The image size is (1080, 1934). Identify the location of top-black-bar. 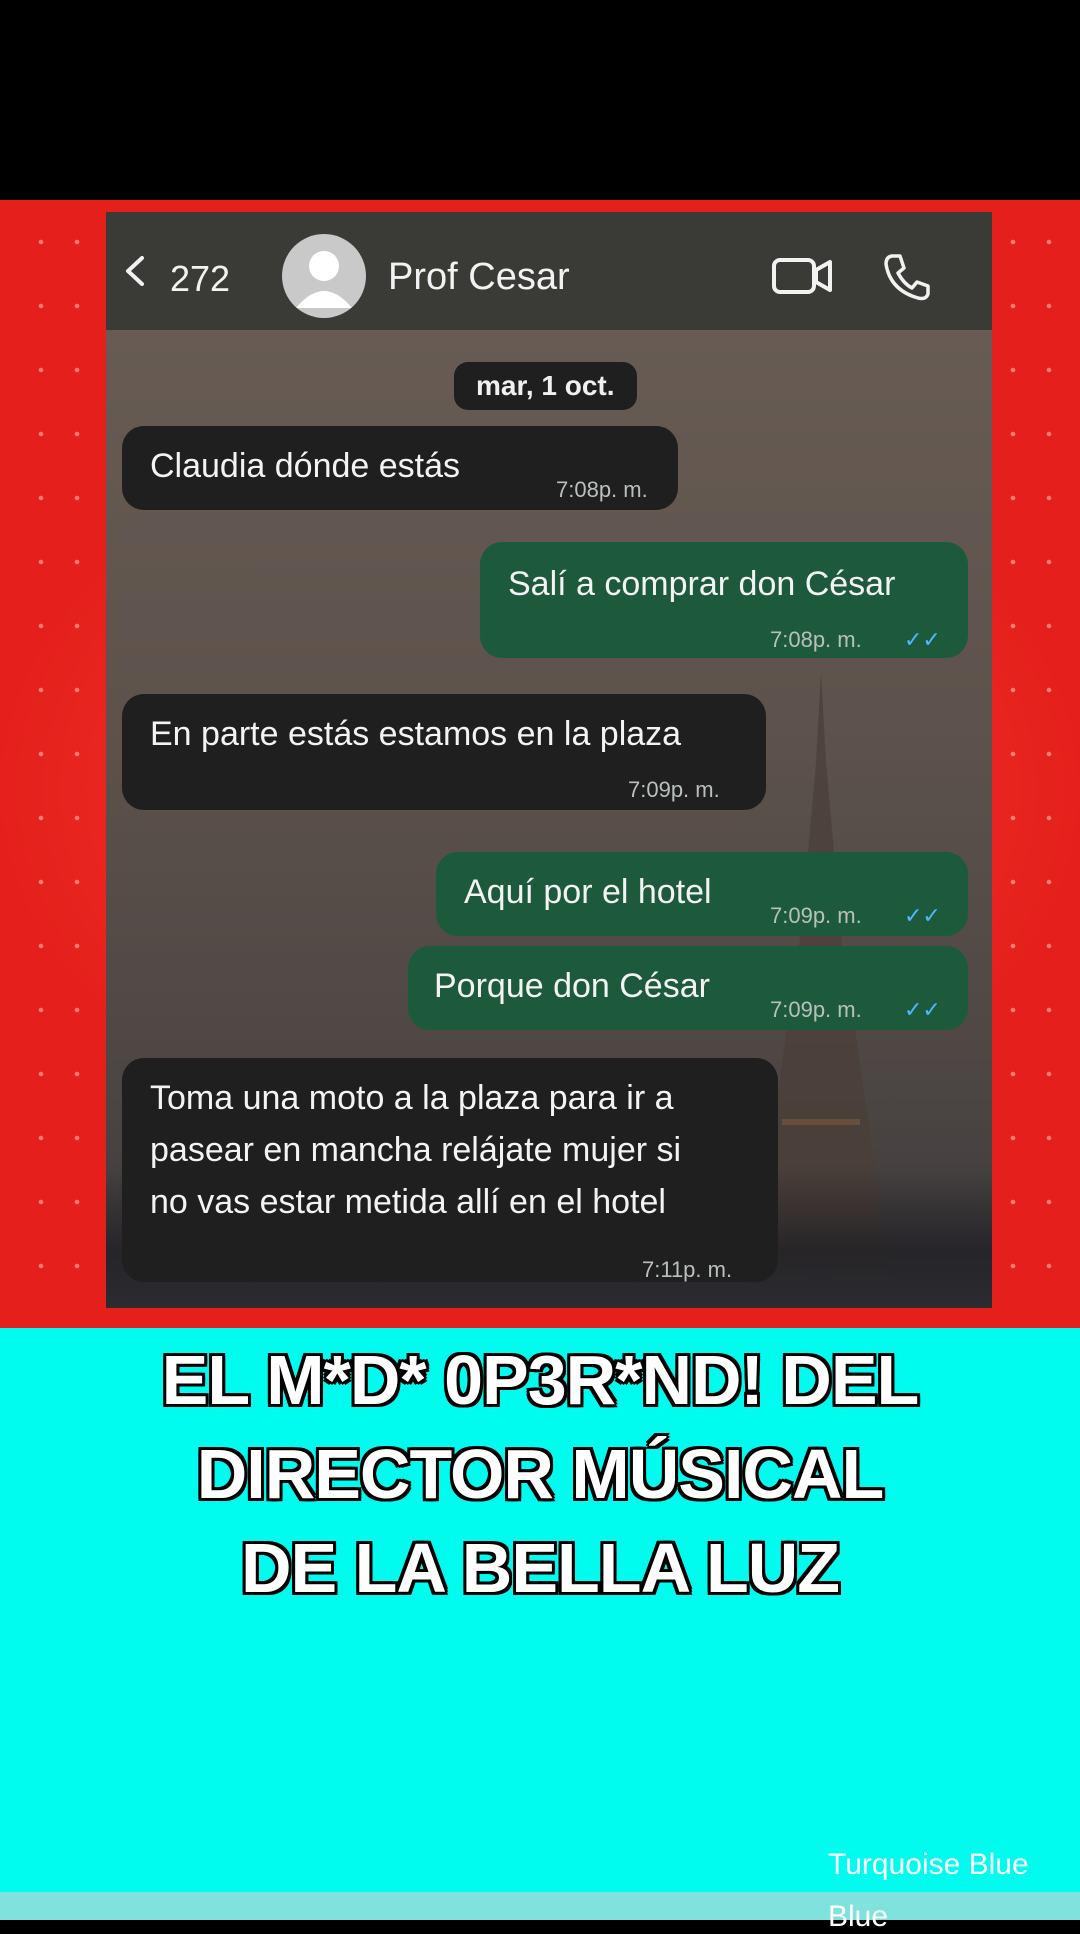
(540, 100).